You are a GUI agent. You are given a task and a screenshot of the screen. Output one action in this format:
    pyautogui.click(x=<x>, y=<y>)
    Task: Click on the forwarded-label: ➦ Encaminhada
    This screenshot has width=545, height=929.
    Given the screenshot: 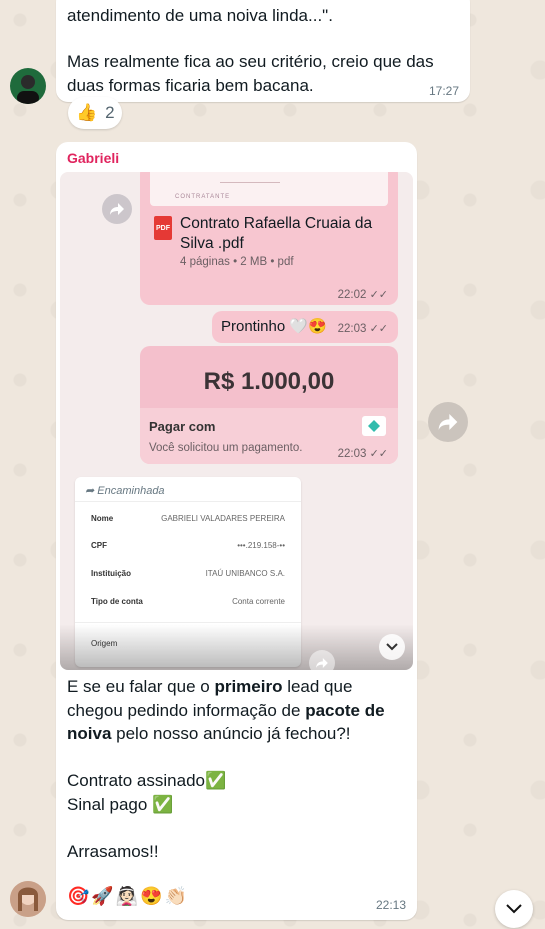 What is the action you would take?
    pyautogui.click(x=125, y=491)
    